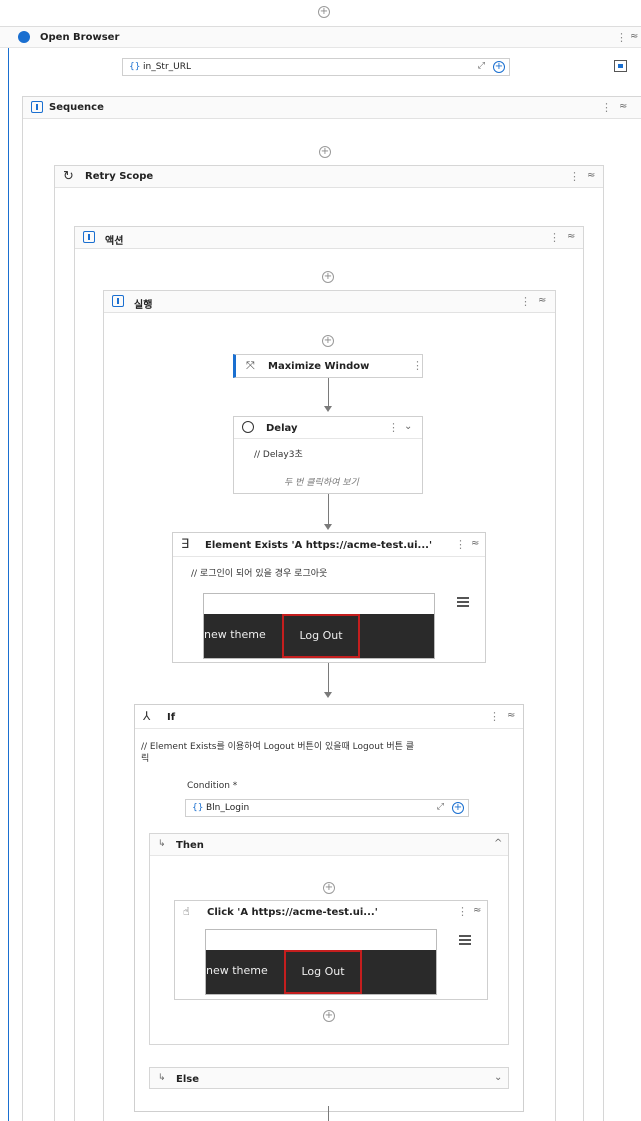  I want to click on exists-icon: ∃, so click(185, 544).